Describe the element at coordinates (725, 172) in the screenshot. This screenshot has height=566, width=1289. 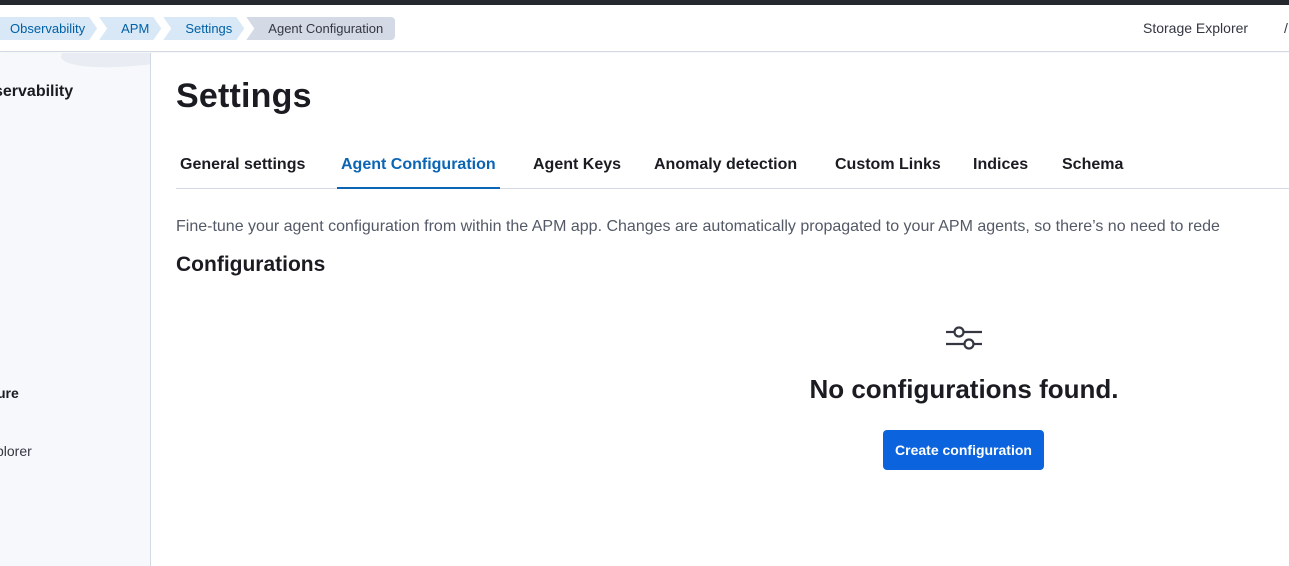
I see `tab-anomaly-detection: Anomaly detection` at that location.